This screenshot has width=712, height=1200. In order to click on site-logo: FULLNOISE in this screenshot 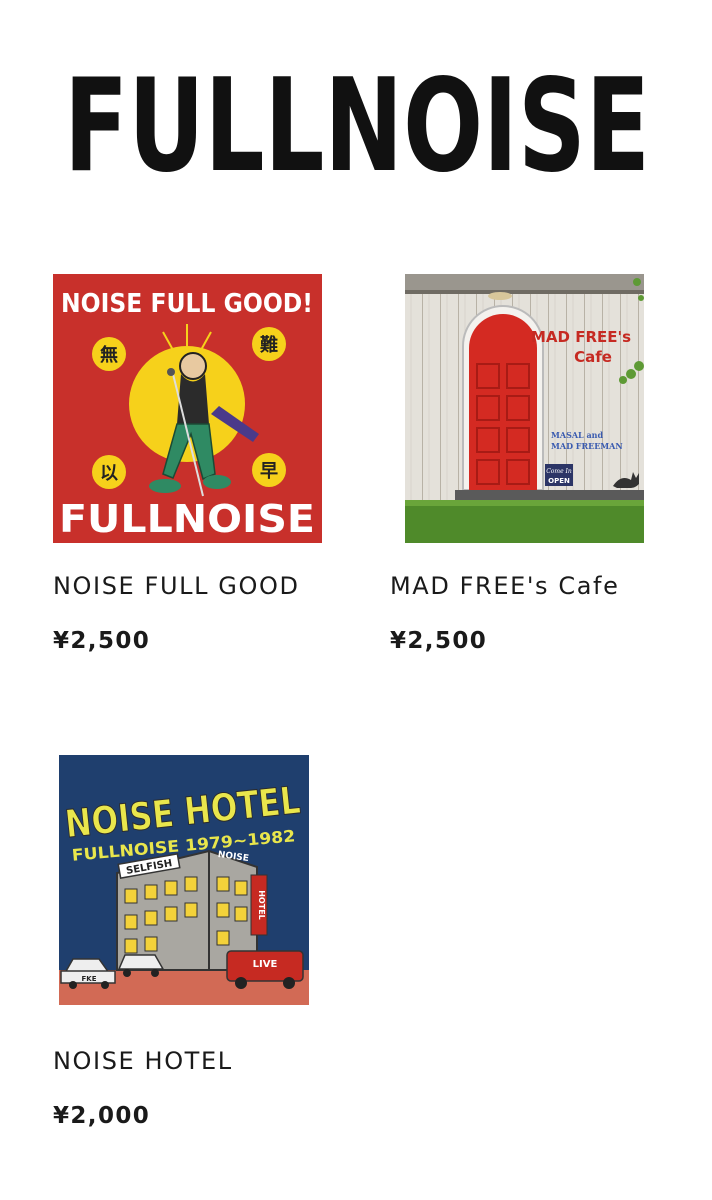, I will do `click(357, 119)`.